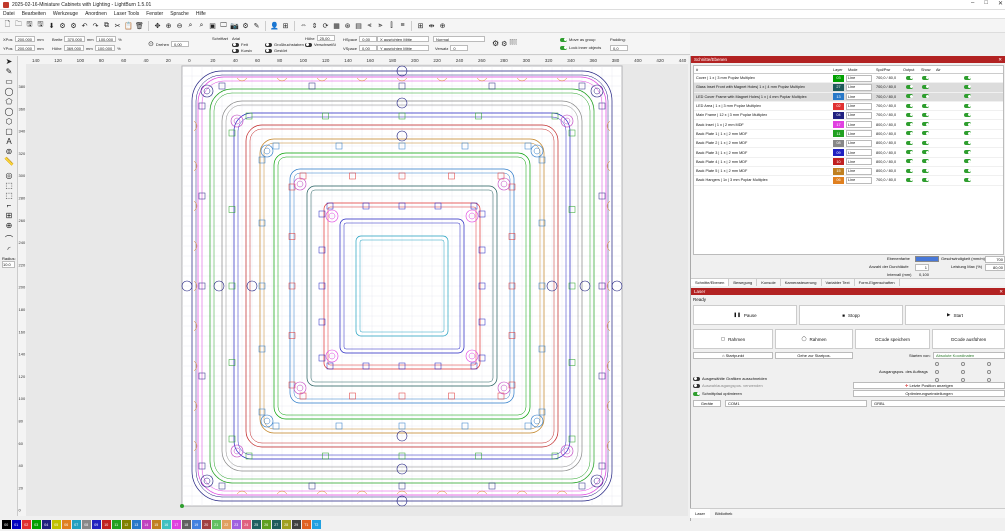  What do you see at coordinates (9, 161) in the screenshot?
I see `measure-icon: 📏` at bounding box center [9, 161].